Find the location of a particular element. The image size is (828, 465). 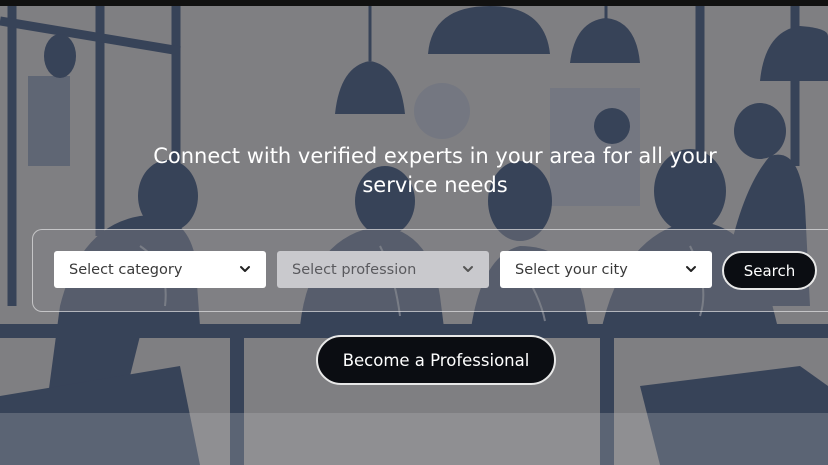

category-select: Select category is located at coordinates (160, 269).